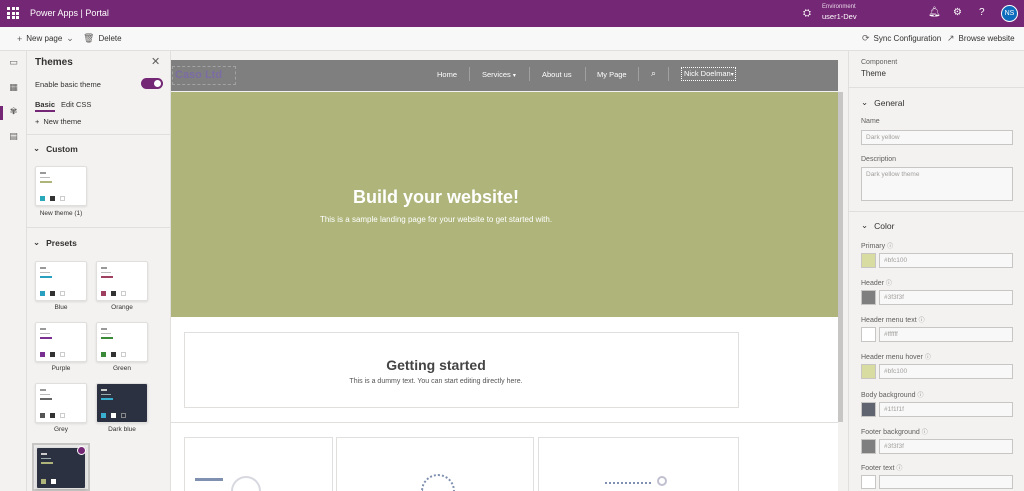  Describe the element at coordinates (61, 307) in the screenshot. I see `theme-label-blue: Blue` at that location.